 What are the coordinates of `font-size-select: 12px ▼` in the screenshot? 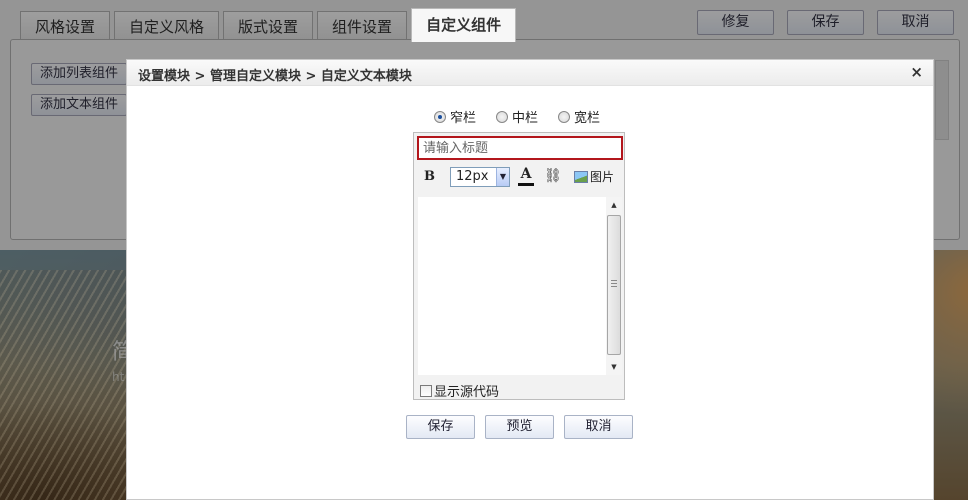 It's located at (480, 177).